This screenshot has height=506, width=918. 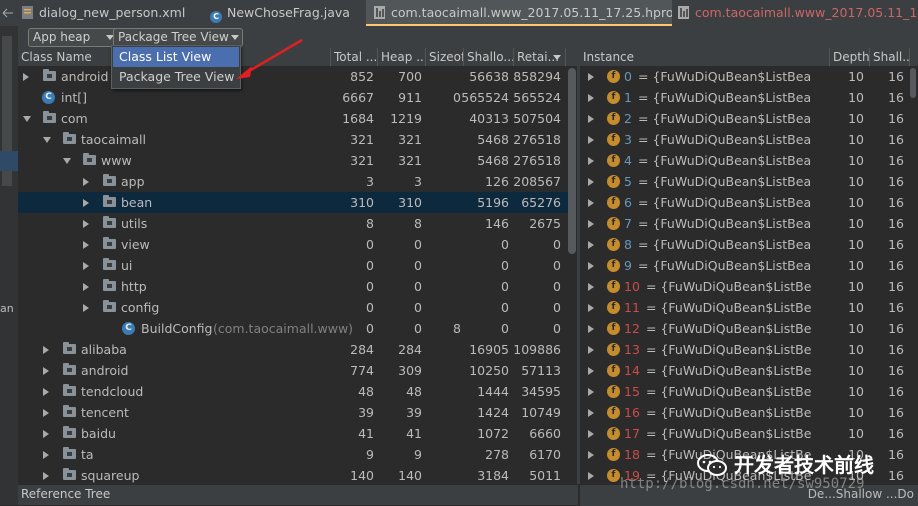 What do you see at coordinates (73, 37) in the screenshot?
I see `heap-select: App heap` at bounding box center [73, 37].